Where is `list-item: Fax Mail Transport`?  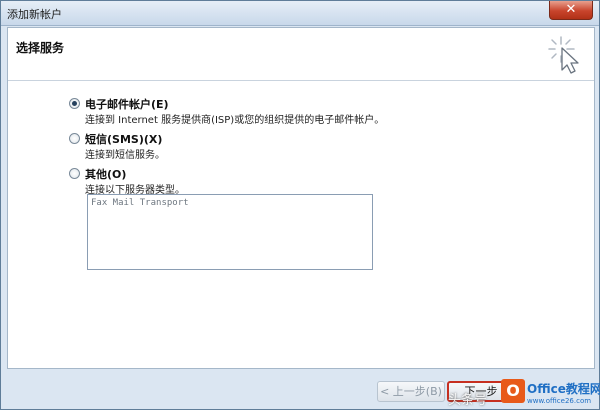 list-item: Fax Mail Transport is located at coordinates (140, 203).